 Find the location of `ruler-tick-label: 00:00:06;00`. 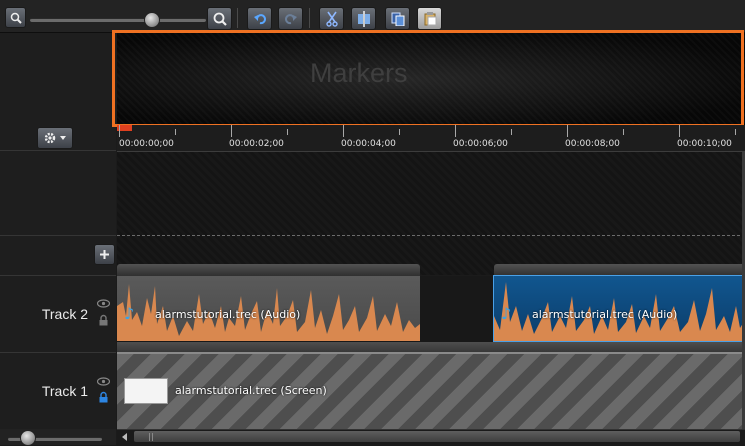

ruler-tick-label: 00:00:06;00 is located at coordinates (480, 144).